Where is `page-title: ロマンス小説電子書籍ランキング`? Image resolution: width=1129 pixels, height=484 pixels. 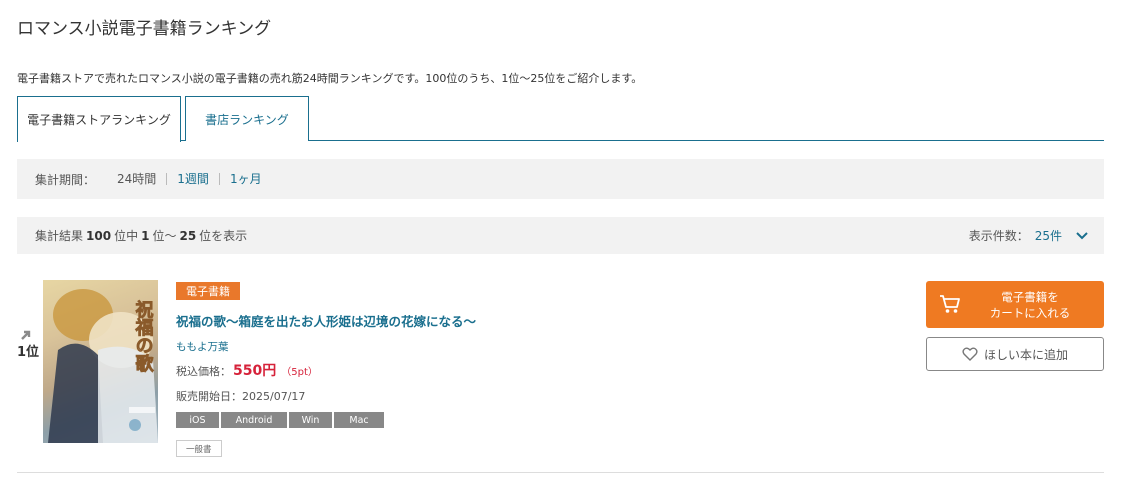 page-title: ロマンス小説電子書籍ランキング is located at coordinates (144, 29).